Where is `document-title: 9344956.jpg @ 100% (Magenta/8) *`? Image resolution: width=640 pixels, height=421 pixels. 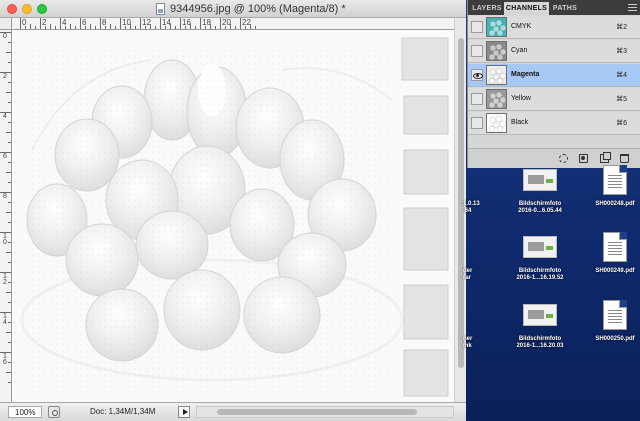
document-title: 9344956.jpg @ 100% (Magenta/8) * is located at coordinates (258, 9).